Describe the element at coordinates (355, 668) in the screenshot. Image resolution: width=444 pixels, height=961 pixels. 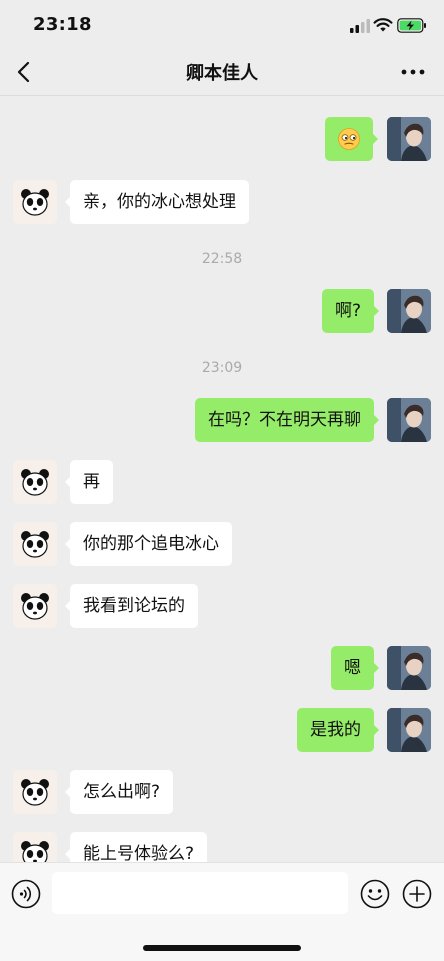
I see `message-bubble: 嗯` at that location.